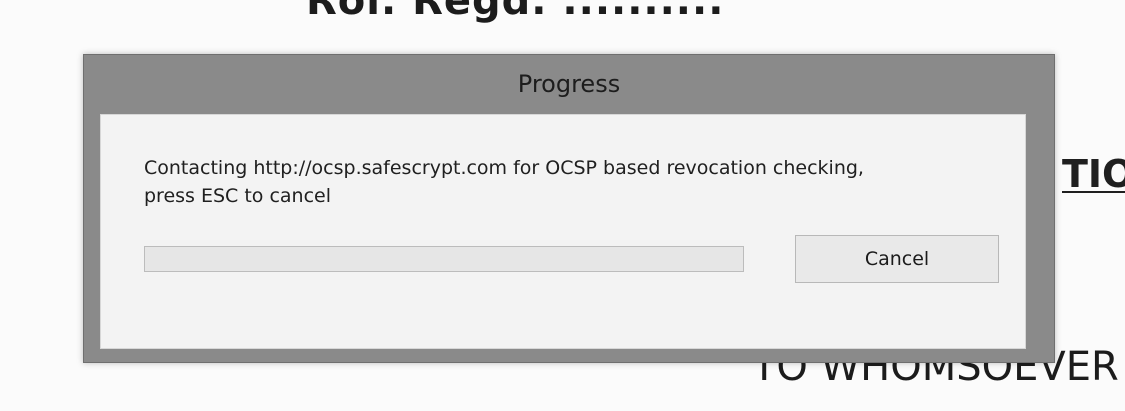 The width and height of the screenshot is (1125, 411). What do you see at coordinates (897, 259) in the screenshot?
I see `cancel-button: Cancel` at bounding box center [897, 259].